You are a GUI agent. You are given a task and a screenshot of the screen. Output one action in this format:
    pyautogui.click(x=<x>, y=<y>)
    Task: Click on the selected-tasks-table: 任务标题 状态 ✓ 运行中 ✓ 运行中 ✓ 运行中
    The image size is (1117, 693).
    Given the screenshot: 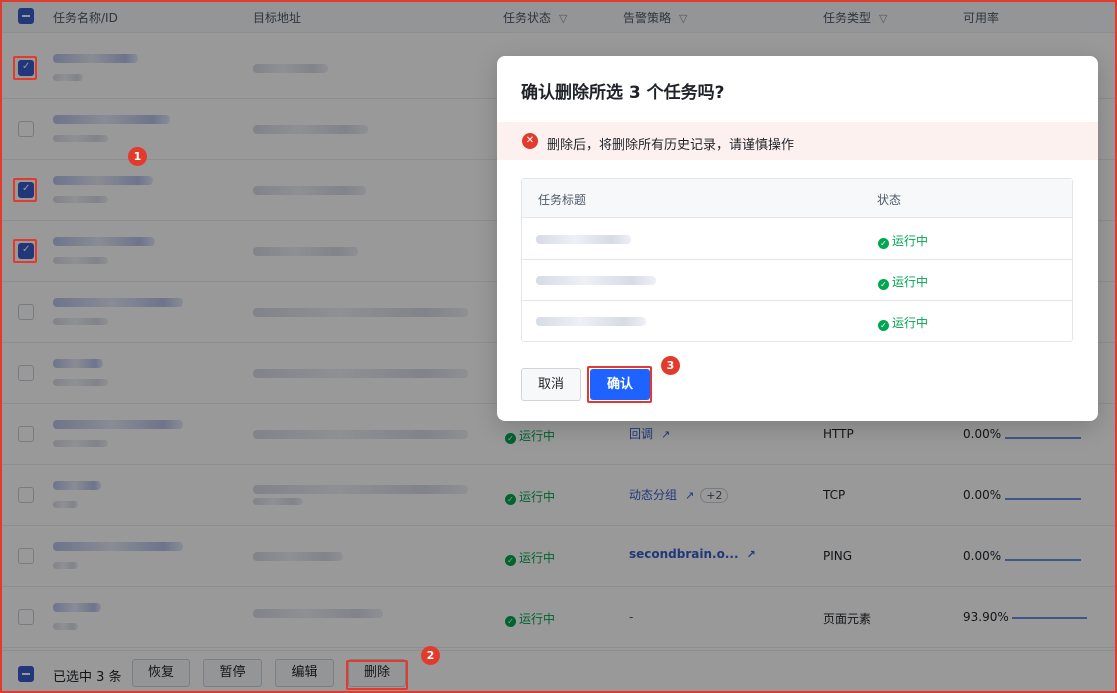 What is the action you would take?
    pyautogui.click(x=797, y=260)
    